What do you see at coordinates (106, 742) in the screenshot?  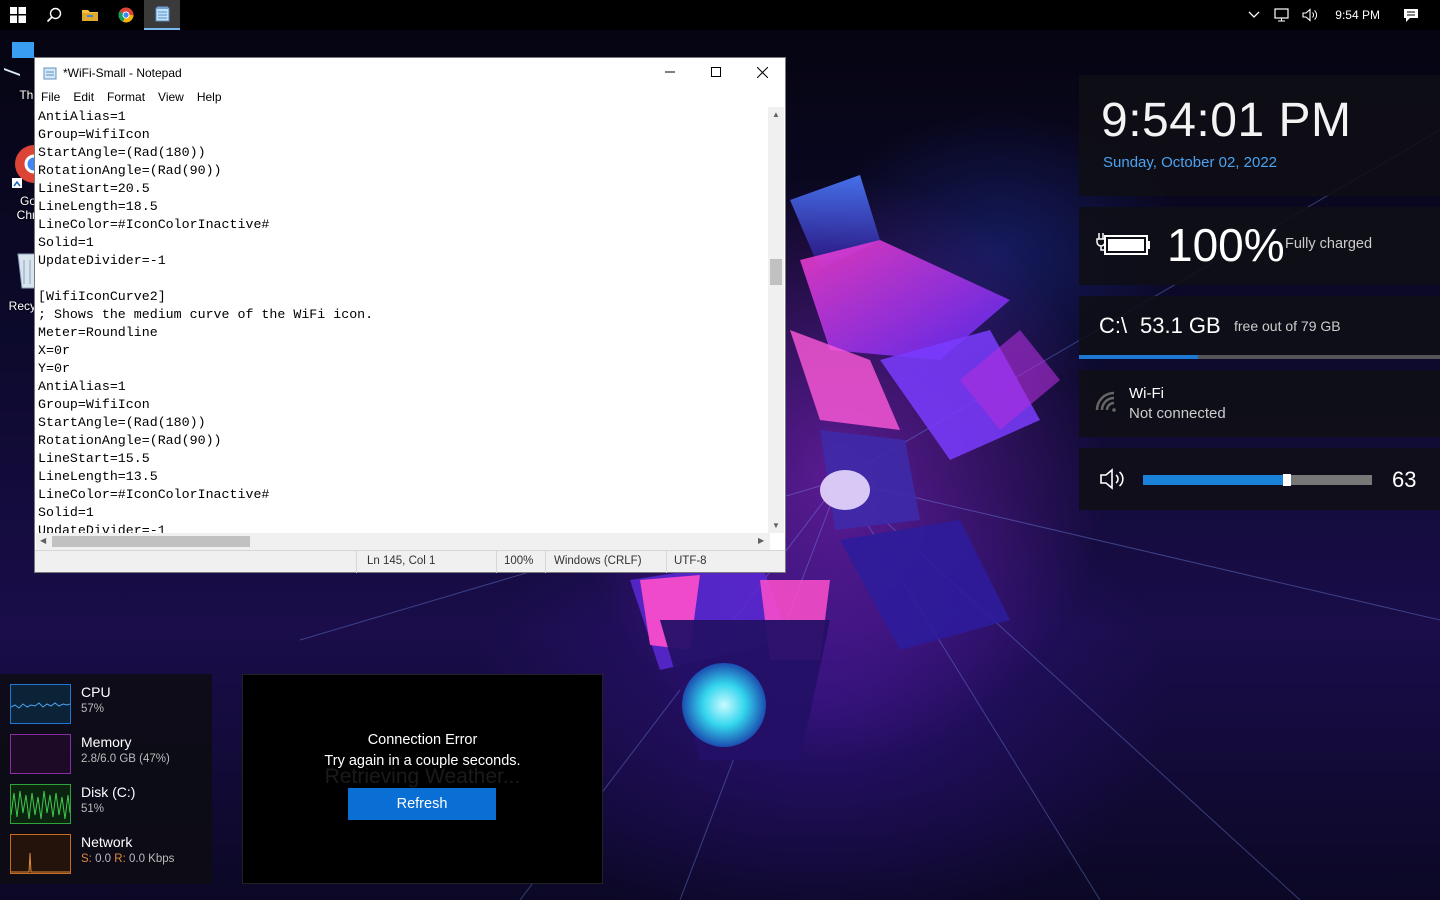 I see `memory-label: Memory` at bounding box center [106, 742].